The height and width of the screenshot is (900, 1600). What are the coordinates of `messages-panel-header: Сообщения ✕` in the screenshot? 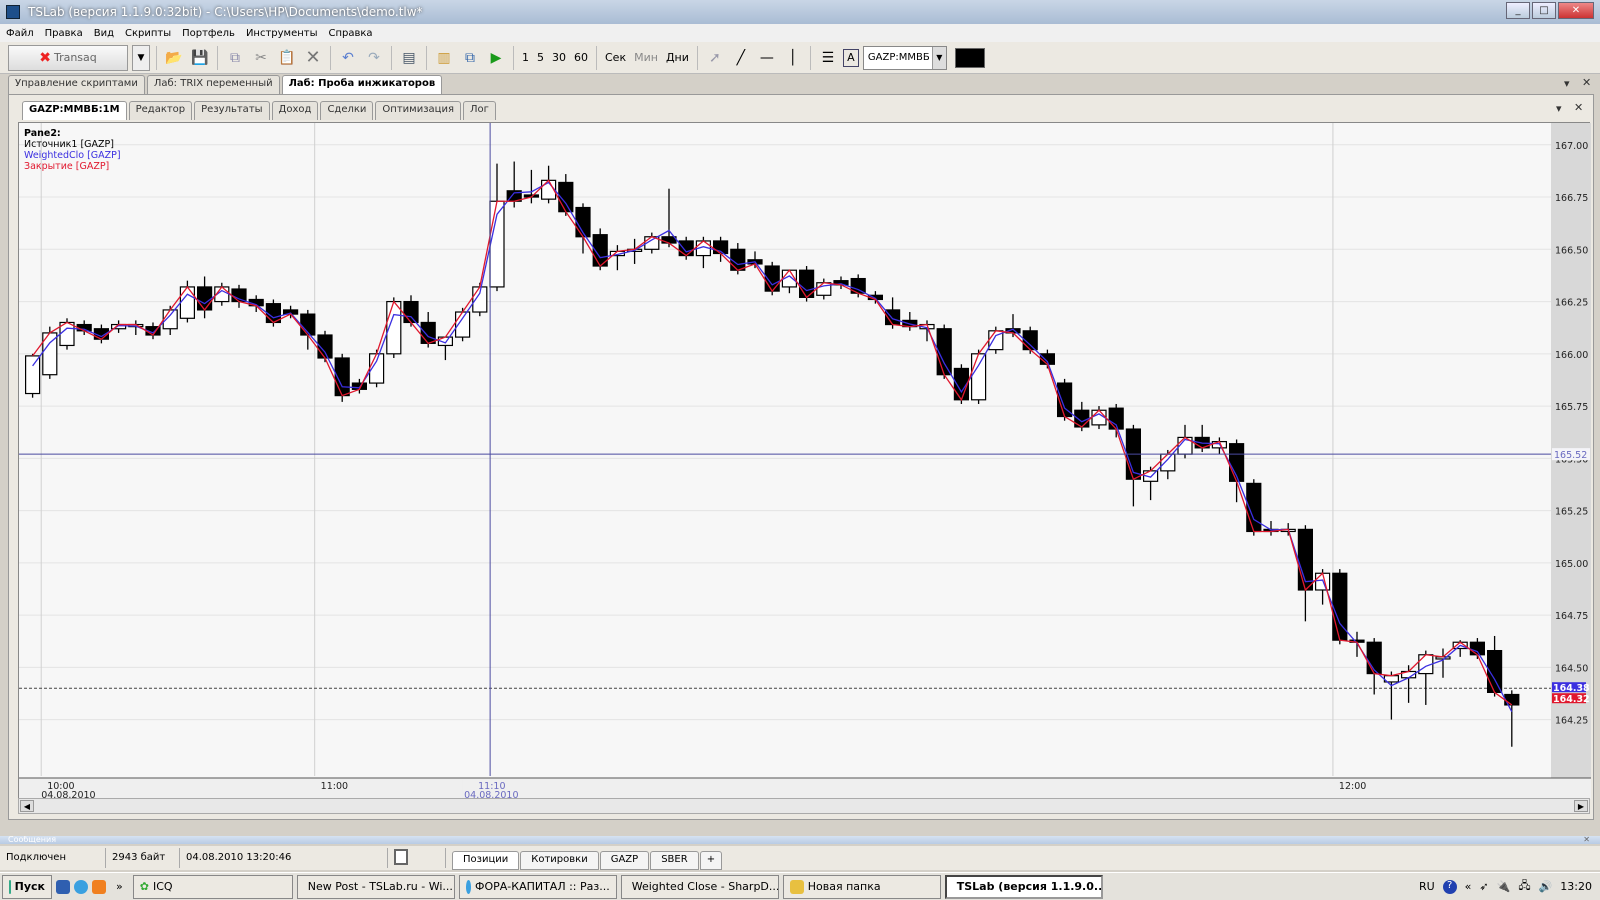 It's located at (800, 840).